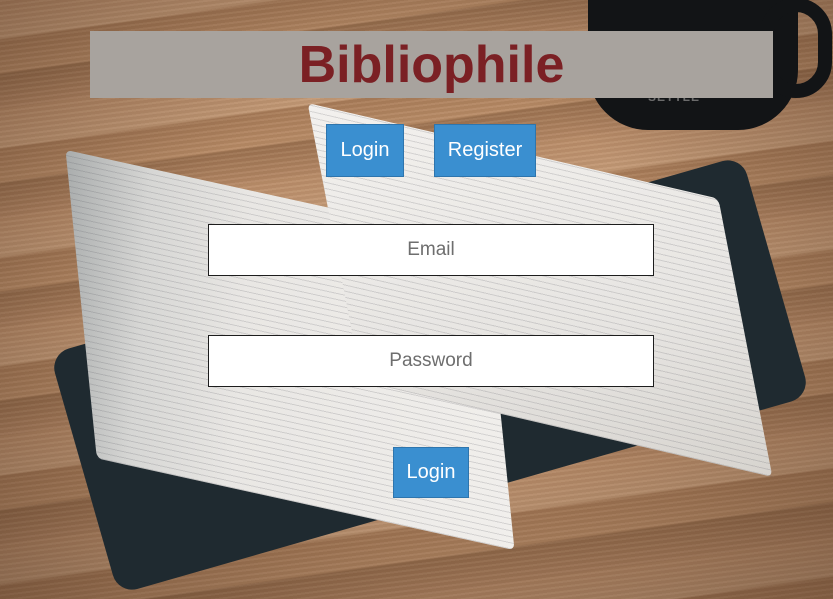 The image size is (833, 599). What do you see at coordinates (485, 150) in the screenshot?
I see `nav-register-button: Register` at bounding box center [485, 150].